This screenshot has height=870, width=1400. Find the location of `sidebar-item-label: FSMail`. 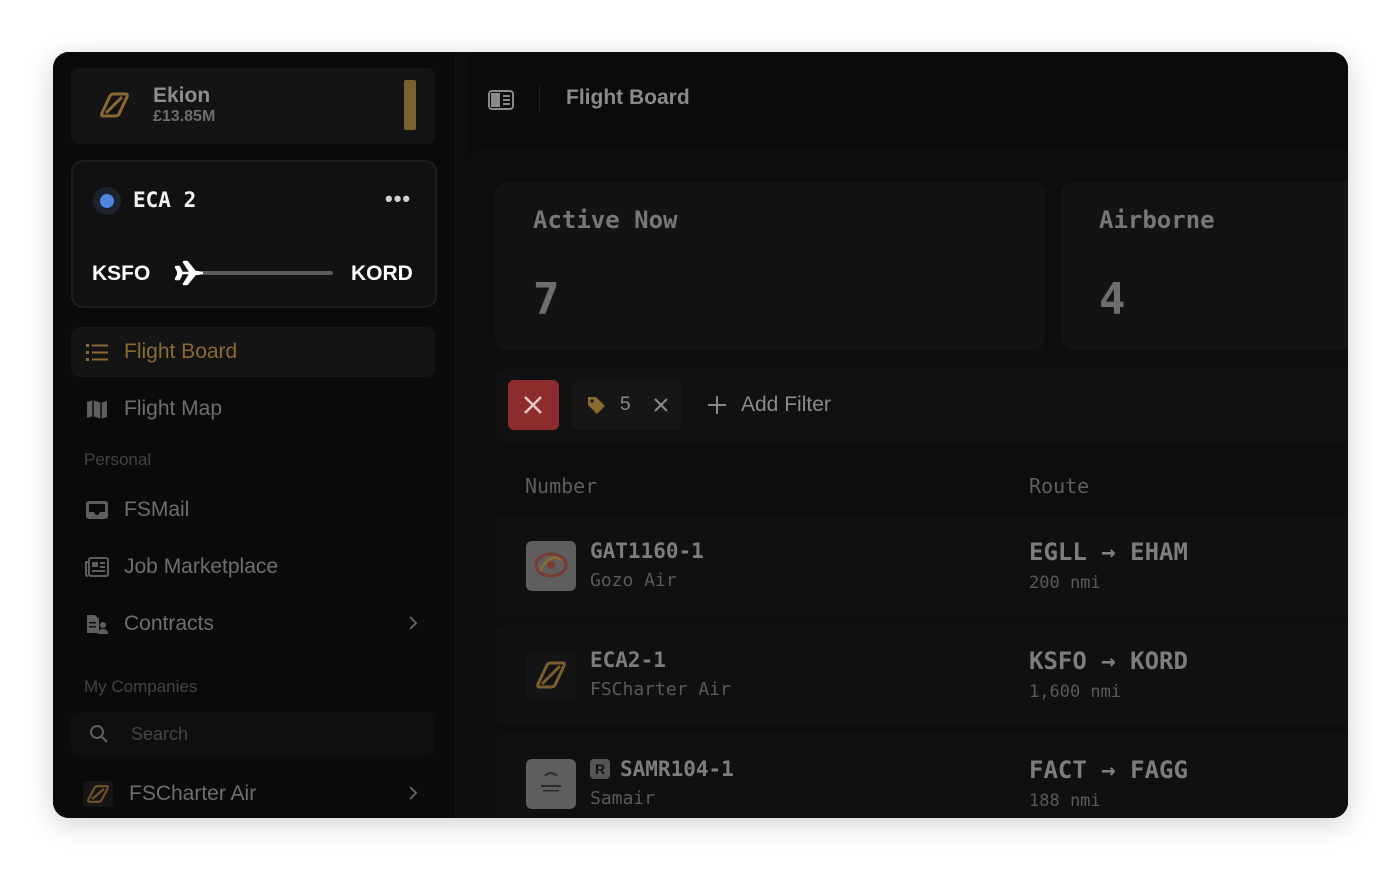

sidebar-item-label: FSMail is located at coordinates (157, 509).